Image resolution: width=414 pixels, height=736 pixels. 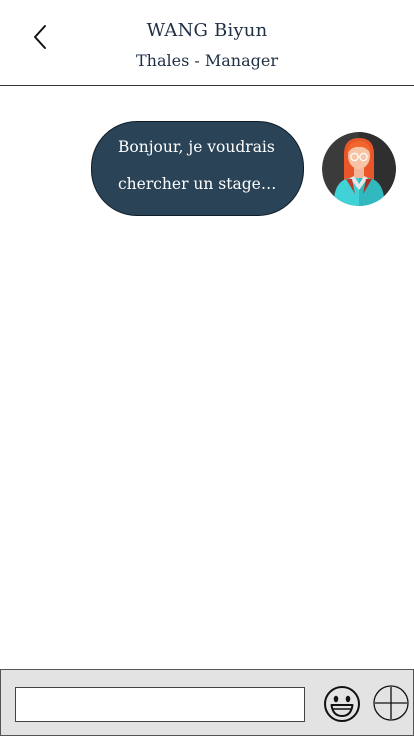 I want to click on add-button, so click(x=391, y=703).